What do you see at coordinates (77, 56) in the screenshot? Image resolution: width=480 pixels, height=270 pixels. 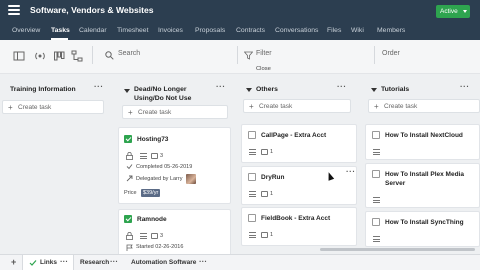 I see `hierarchy-icon` at bounding box center [77, 56].